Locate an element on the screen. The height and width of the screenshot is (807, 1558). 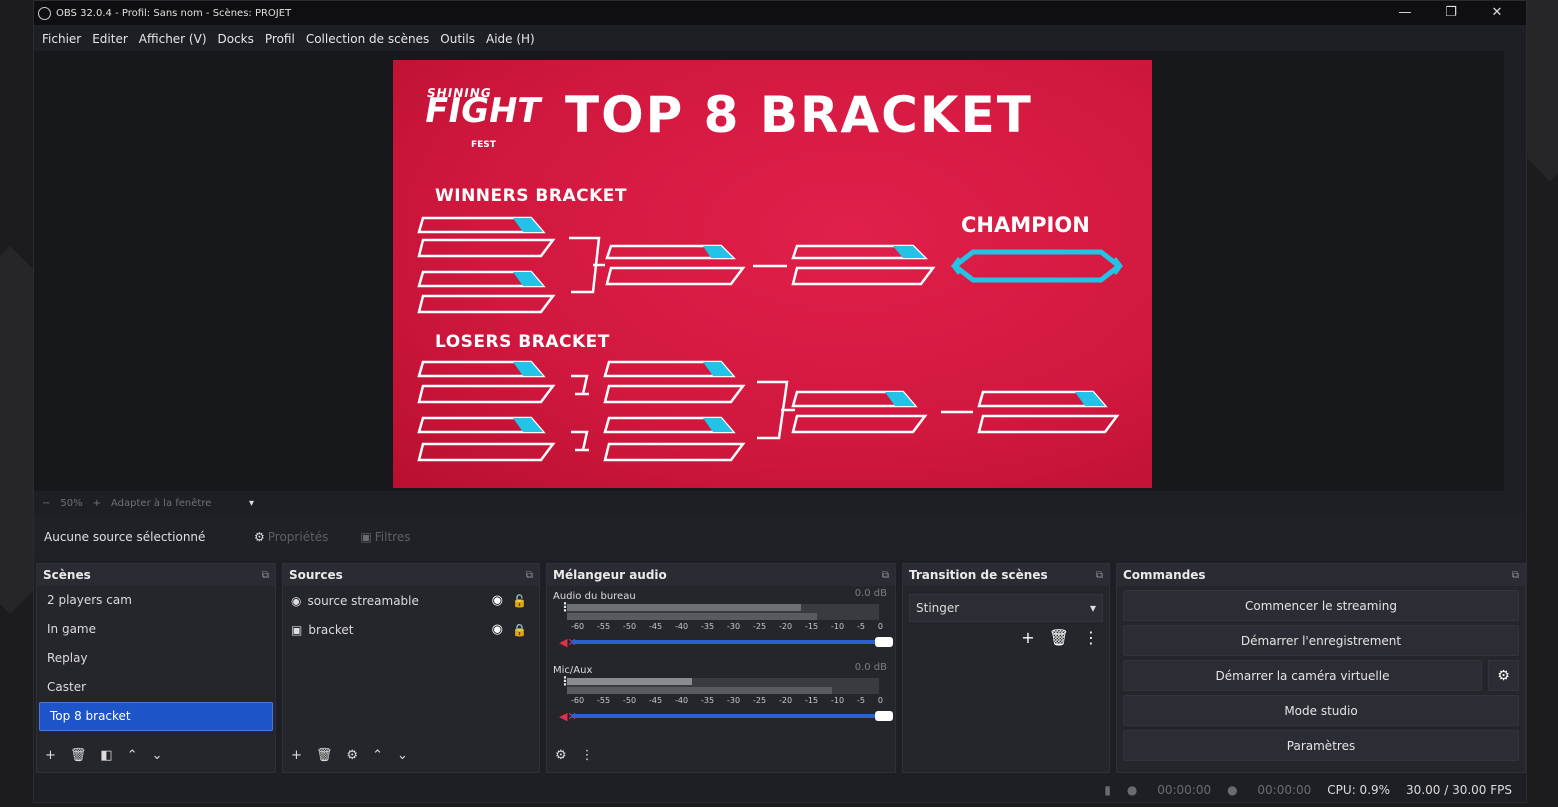
properties-button: ⚙ Propriétés is located at coordinates (291, 537).